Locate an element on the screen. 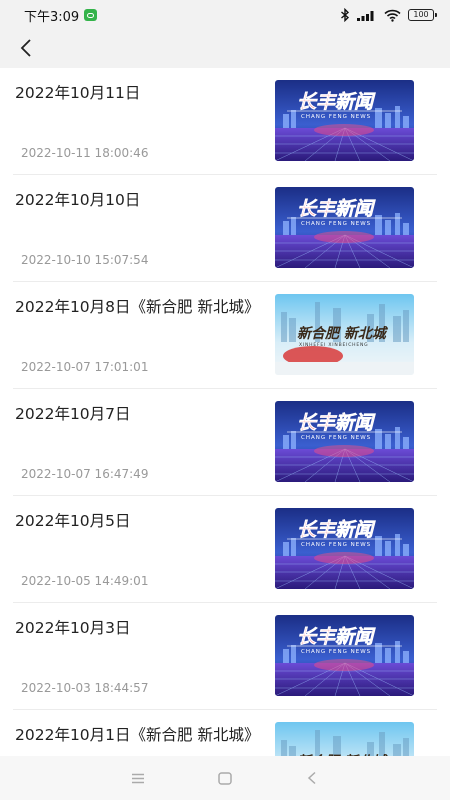 The height and width of the screenshot is (800, 450). news-item-timestamp: 2022-10-10 15:07:54 is located at coordinates (85, 260).